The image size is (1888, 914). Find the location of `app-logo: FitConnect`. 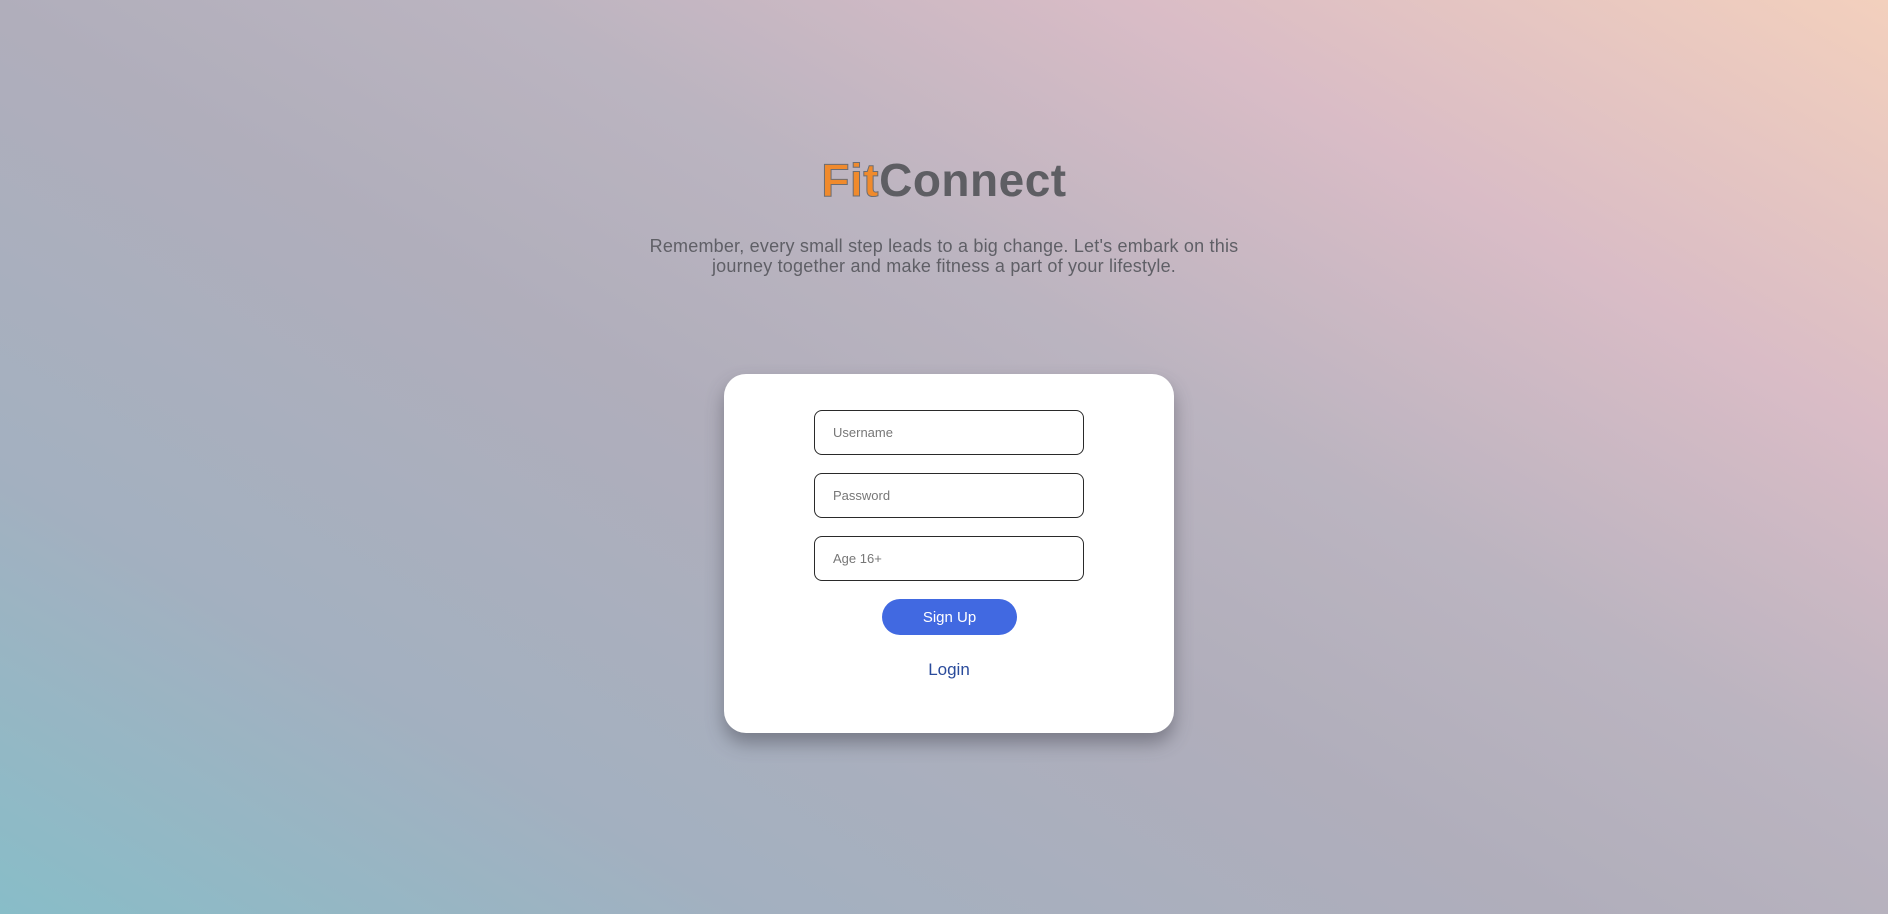

app-logo: FitConnect is located at coordinates (944, 180).